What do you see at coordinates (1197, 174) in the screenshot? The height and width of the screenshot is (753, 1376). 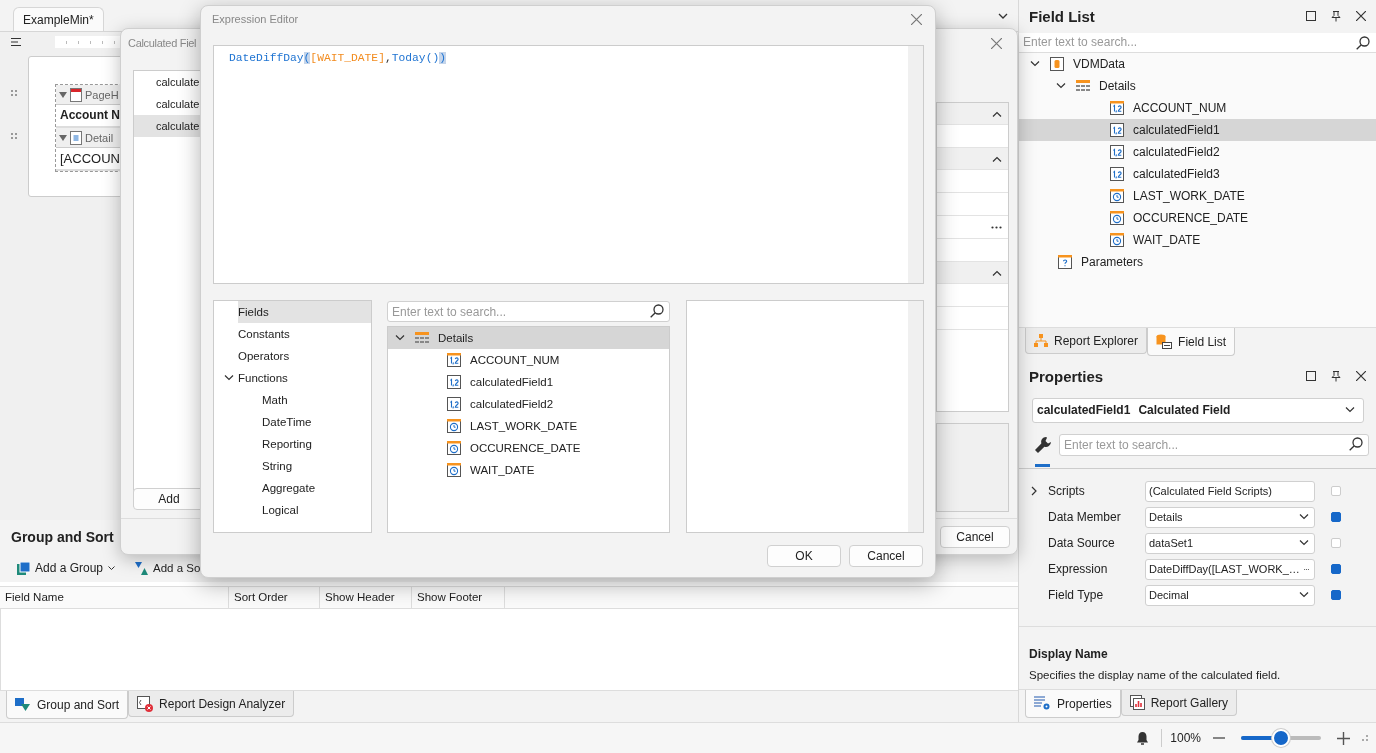 I see `tree-item: calculatedField3` at bounding box center [1197, 174].